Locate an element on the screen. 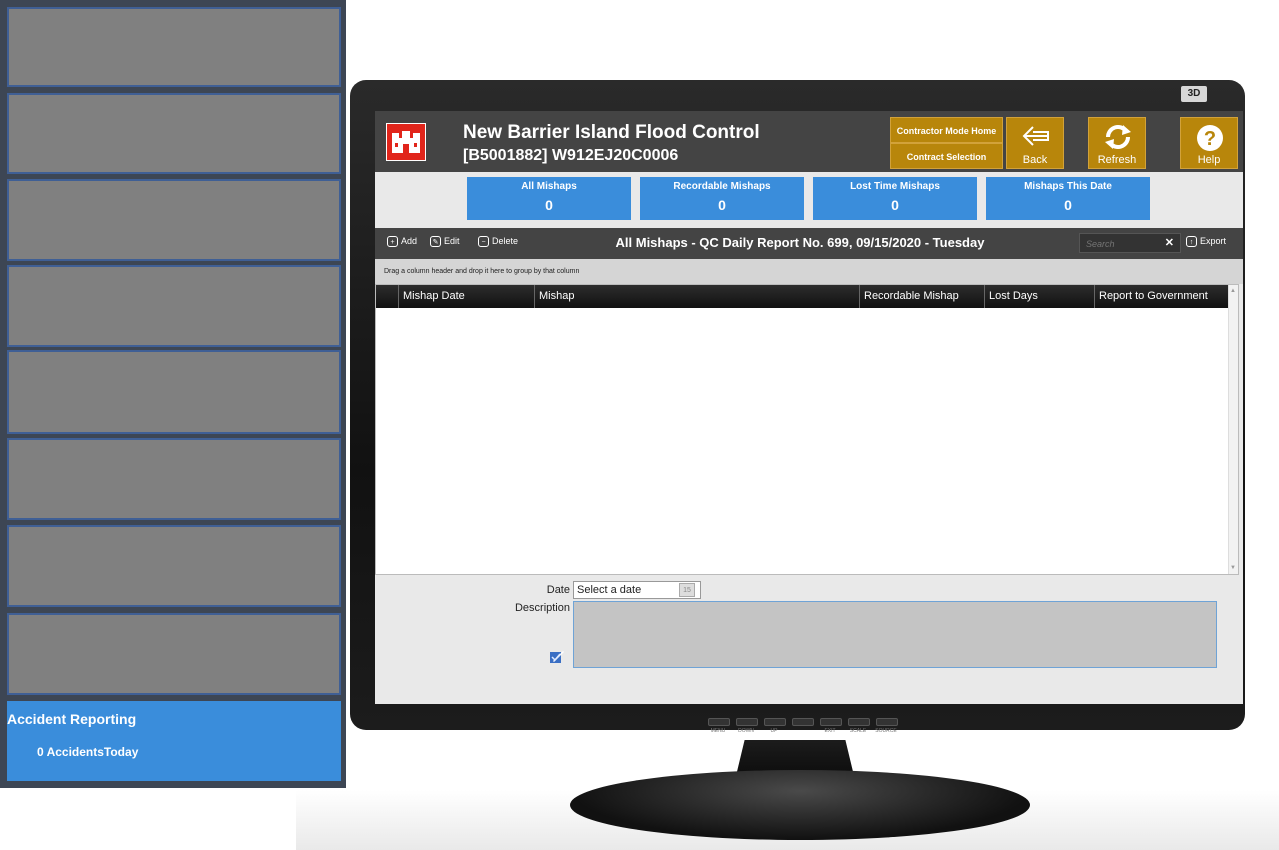  back-label: Back is located at coordinates (1035, 160).